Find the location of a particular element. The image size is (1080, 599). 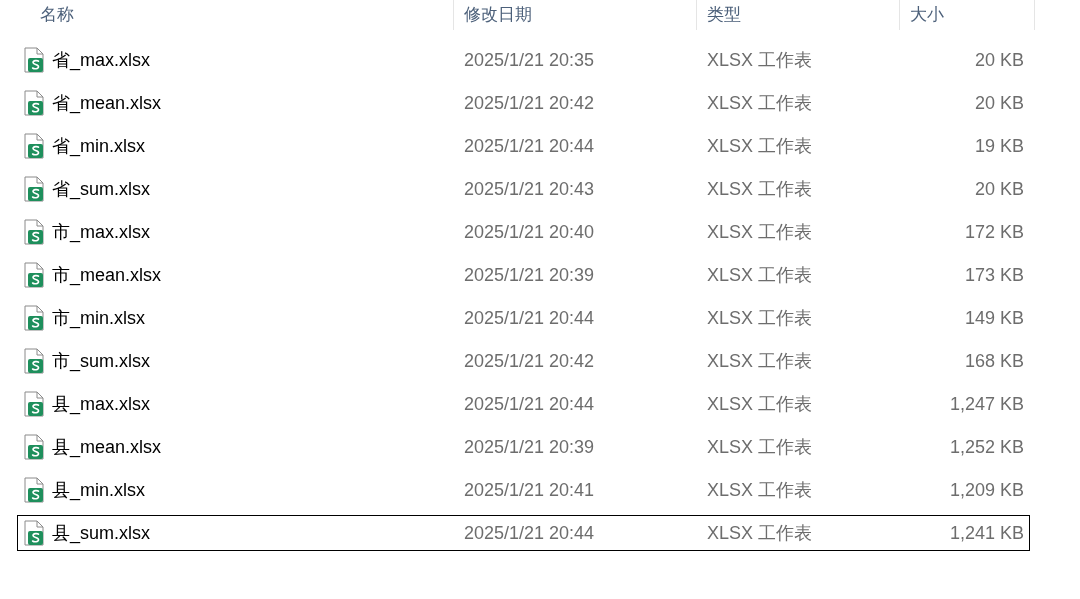

file-size: 173 KB is located at coordinates (994, 275).